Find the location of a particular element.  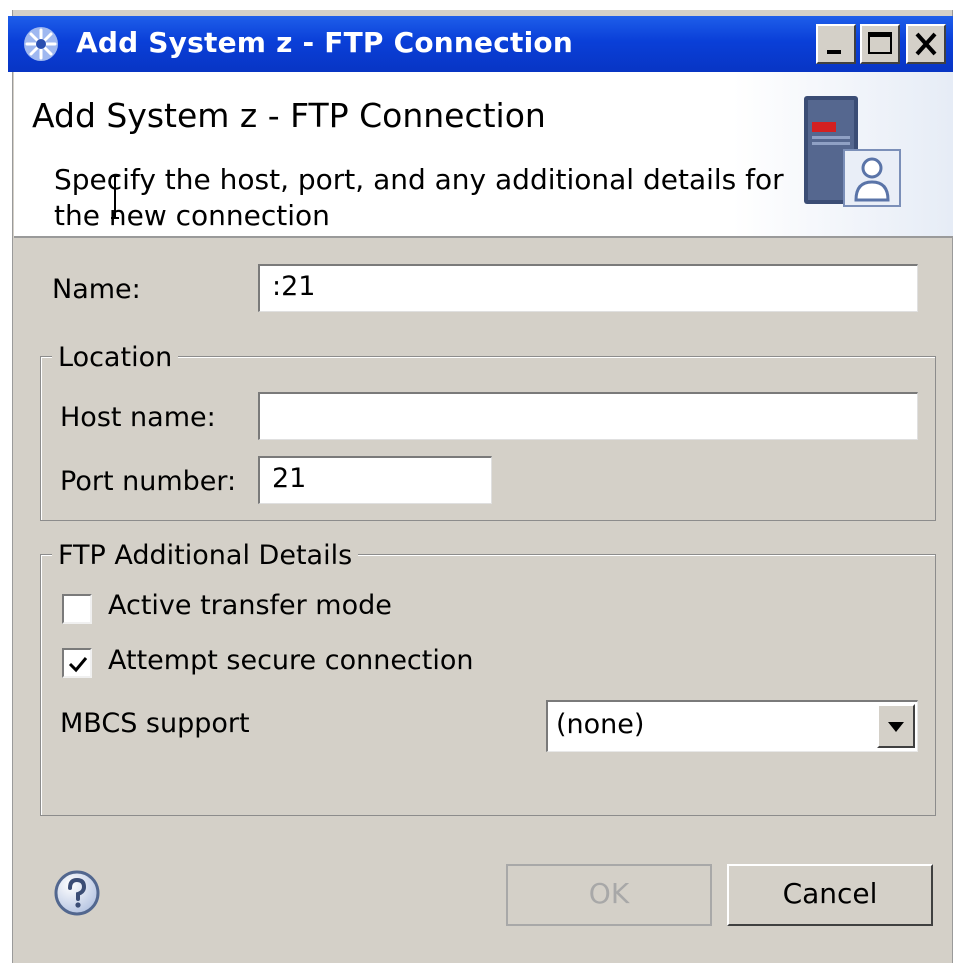

maximize-icon is located at coordinates (880, 43).